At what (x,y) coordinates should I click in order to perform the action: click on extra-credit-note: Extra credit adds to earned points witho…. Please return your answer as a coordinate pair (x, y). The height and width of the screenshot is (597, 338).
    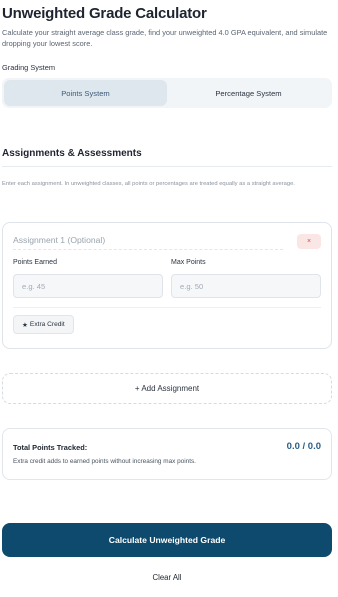
    Looking at the image, I should click on (104, 461).